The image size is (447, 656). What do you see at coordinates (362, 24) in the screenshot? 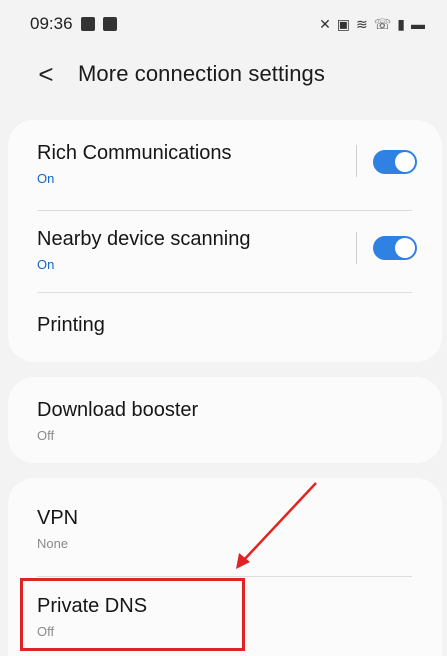
I see `wifi-icon: ≋` at bounding box center [362, 24].